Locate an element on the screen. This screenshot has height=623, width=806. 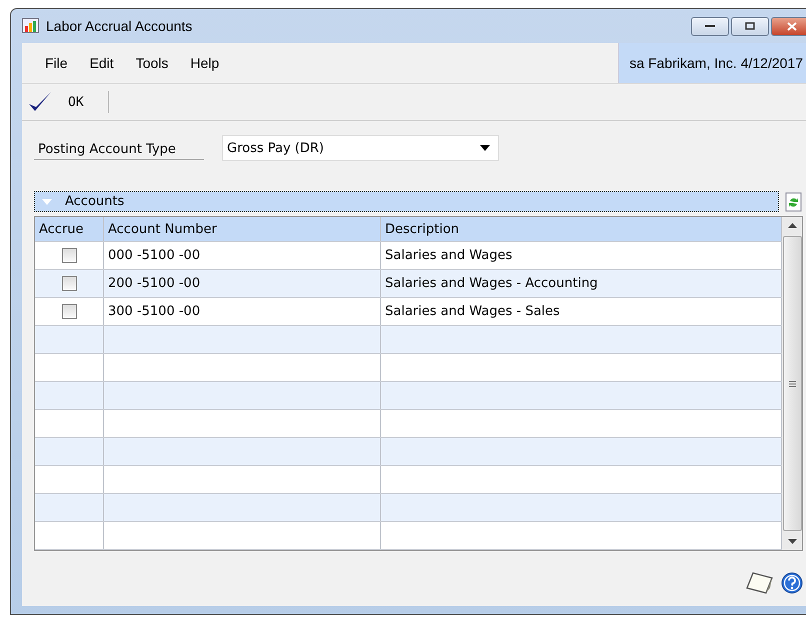
field-label: Posting Account Type is located at coordinates (119, 148).